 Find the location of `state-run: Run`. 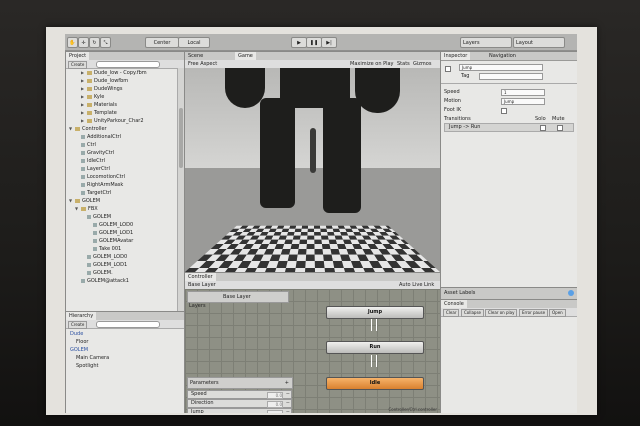

state-run: Run is located at coordinates (375, 347).